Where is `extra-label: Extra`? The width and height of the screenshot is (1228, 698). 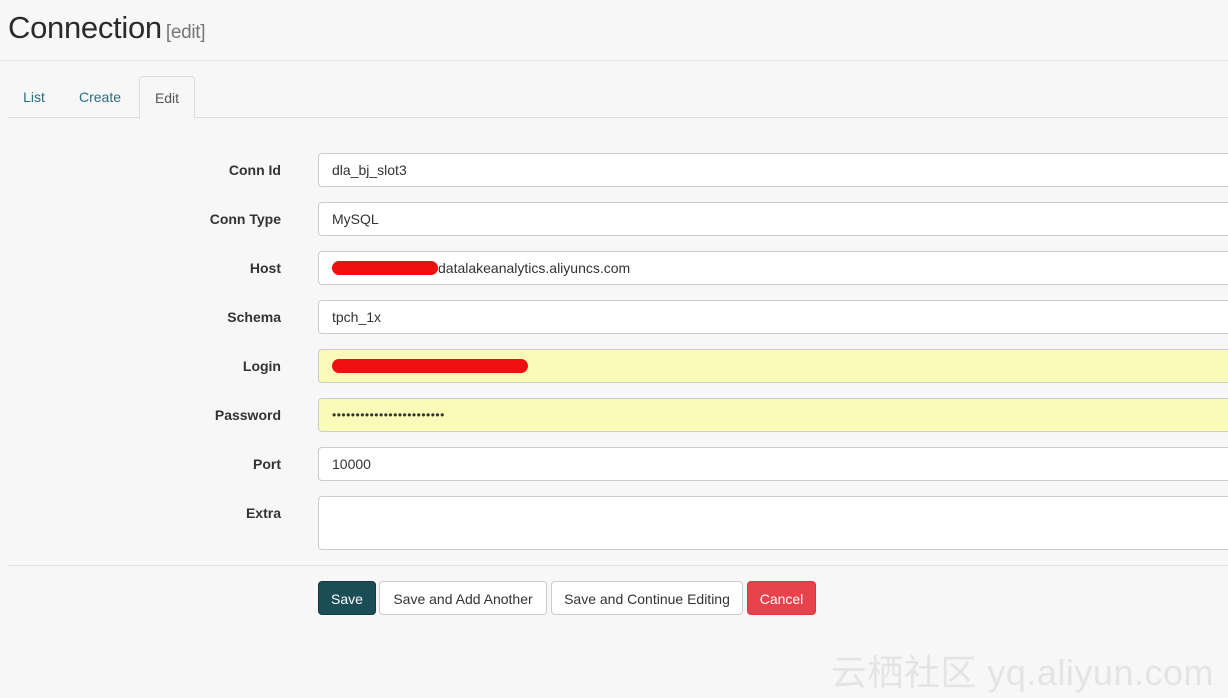
extra-label: Extra is located at coordinates (263, 513).